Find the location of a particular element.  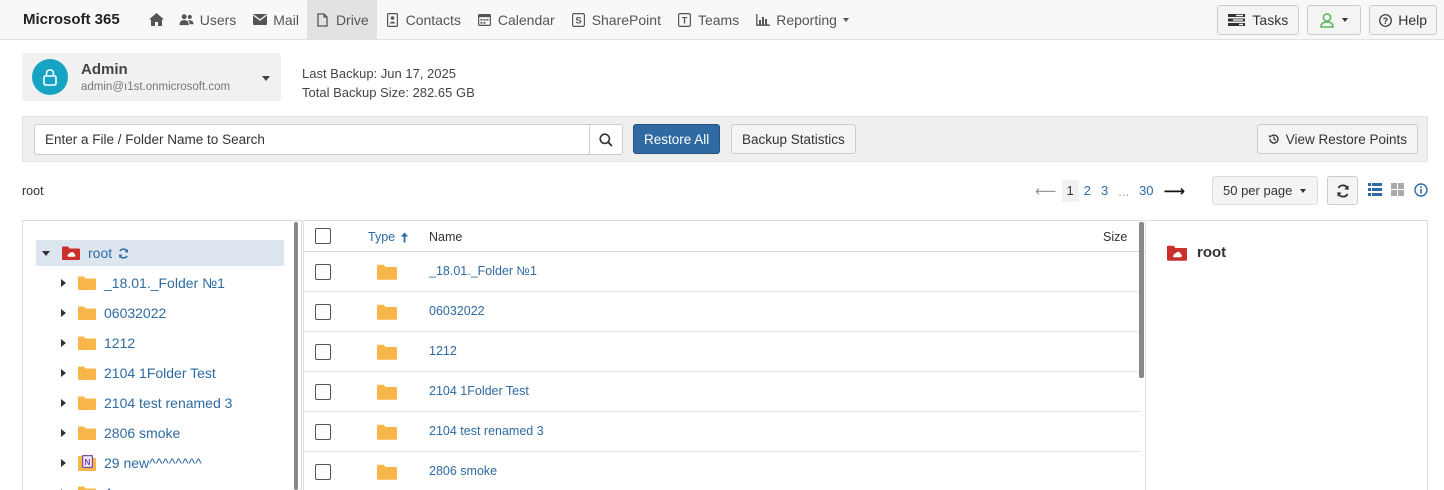

nav-mail: Mail is located at coordinates (275, 20).